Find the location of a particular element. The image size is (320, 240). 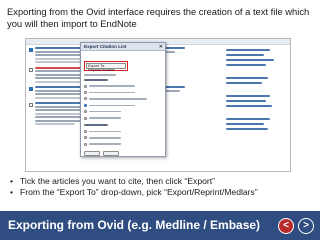

next-label: > is located at coordinates (306, 225).